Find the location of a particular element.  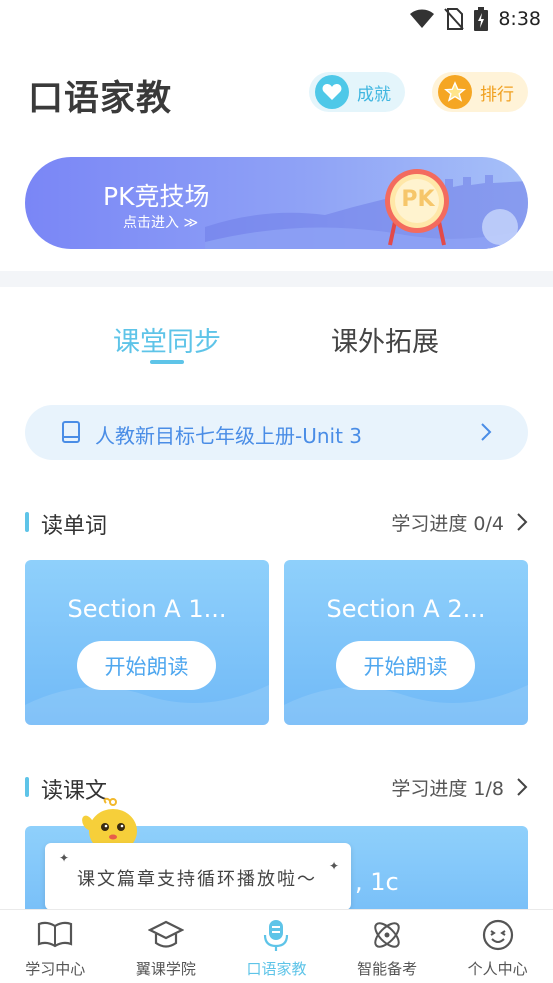

graduation-cap-icon is located at coordinates (165, 934).